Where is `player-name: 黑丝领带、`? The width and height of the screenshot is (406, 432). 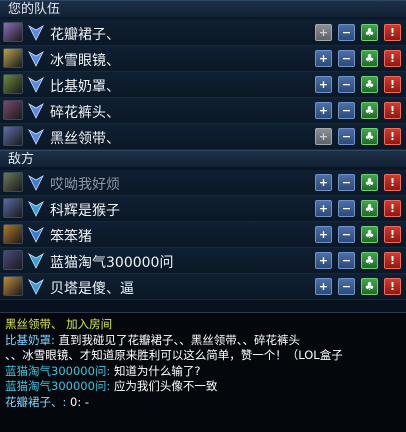
player-name: 黑丝领带、 is located at coordinates (85, 138).